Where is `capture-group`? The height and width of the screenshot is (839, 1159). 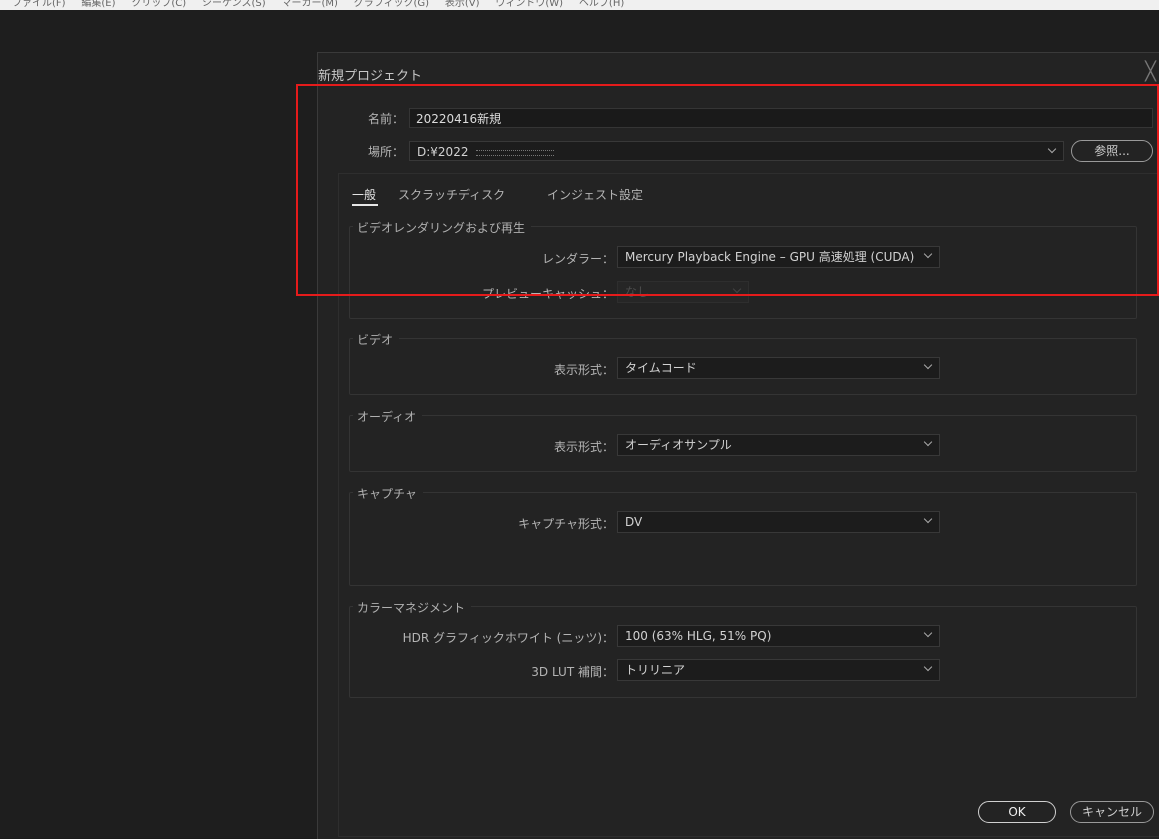 capture-group is located at coordinates (743, 539).